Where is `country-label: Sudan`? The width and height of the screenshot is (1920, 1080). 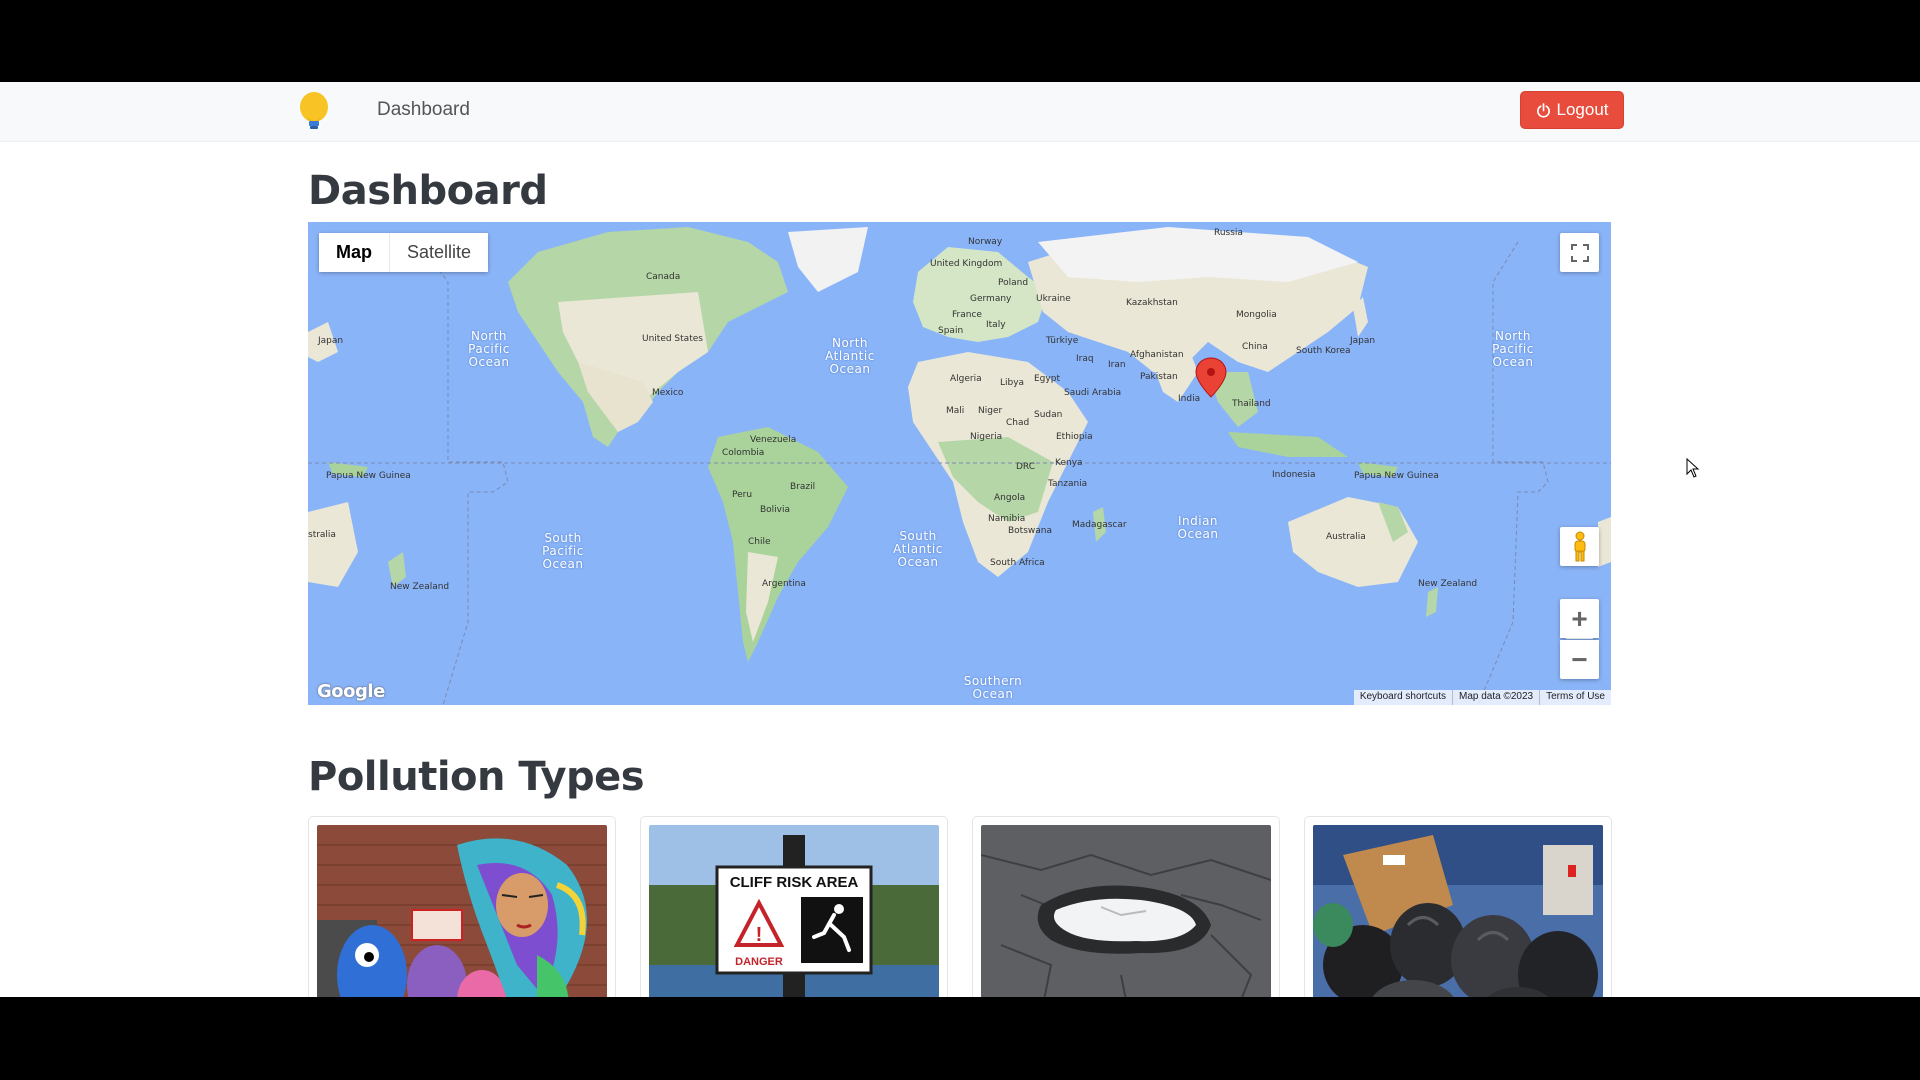 country-label: Sudan is located at coordinates (1048, 415).